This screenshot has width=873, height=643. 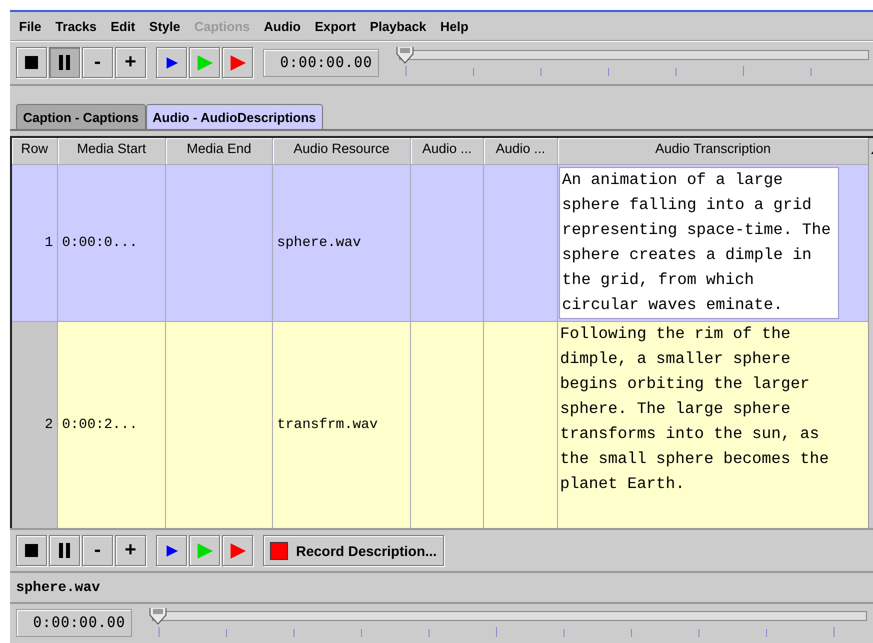 I want to click on tab: Audio - AudioDescriptions, so click(x=235, y=116).